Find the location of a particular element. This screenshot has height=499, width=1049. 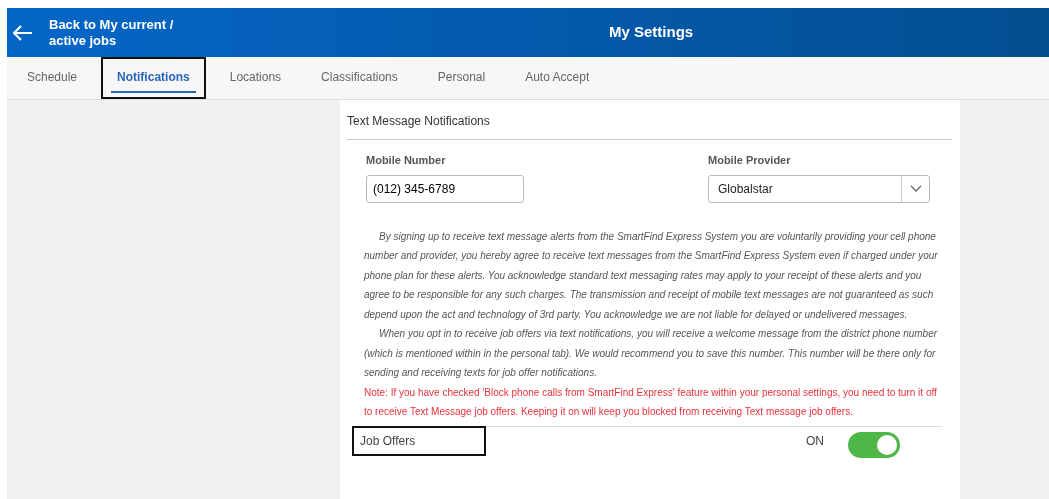

field-label: Mobile Provider is located at coordinates (750, 160).